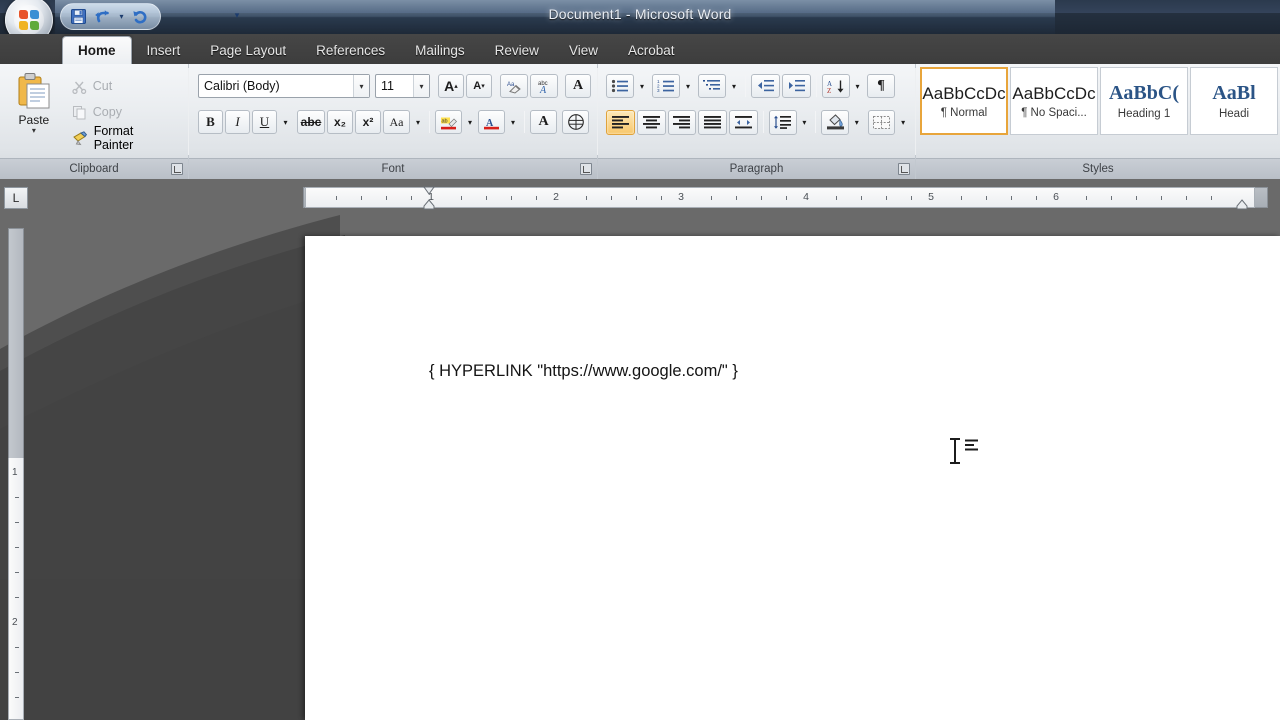 This screenshot has height=720, width=1280. I want to click on decrease-indent-button, so click(765, 86).